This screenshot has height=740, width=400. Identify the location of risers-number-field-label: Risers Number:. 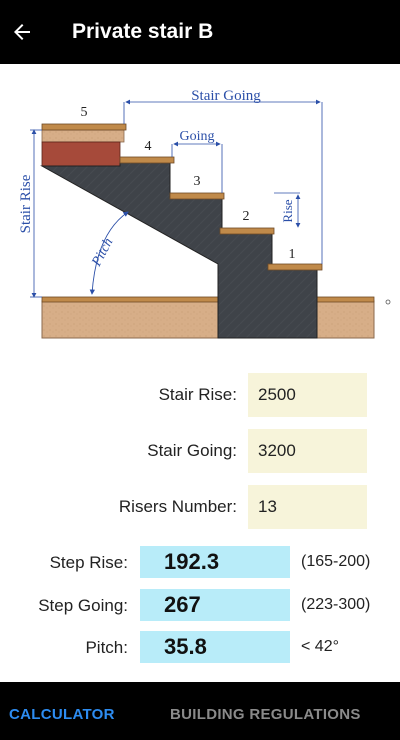
(177, 506).